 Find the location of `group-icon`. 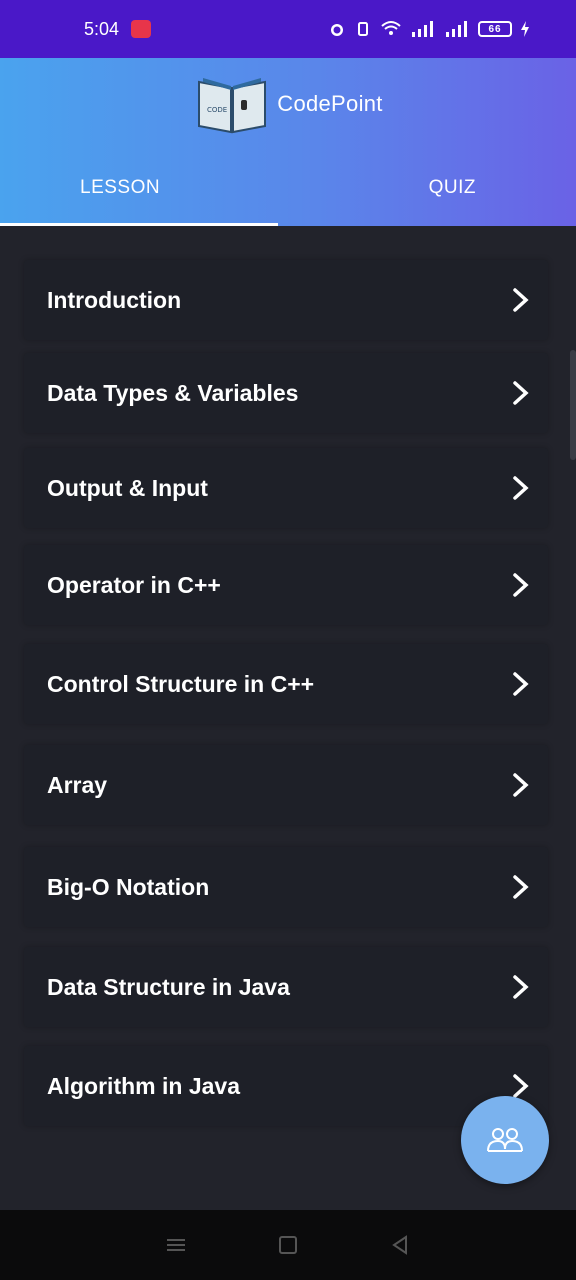

group-icon is located at coordinates (505, 1140).